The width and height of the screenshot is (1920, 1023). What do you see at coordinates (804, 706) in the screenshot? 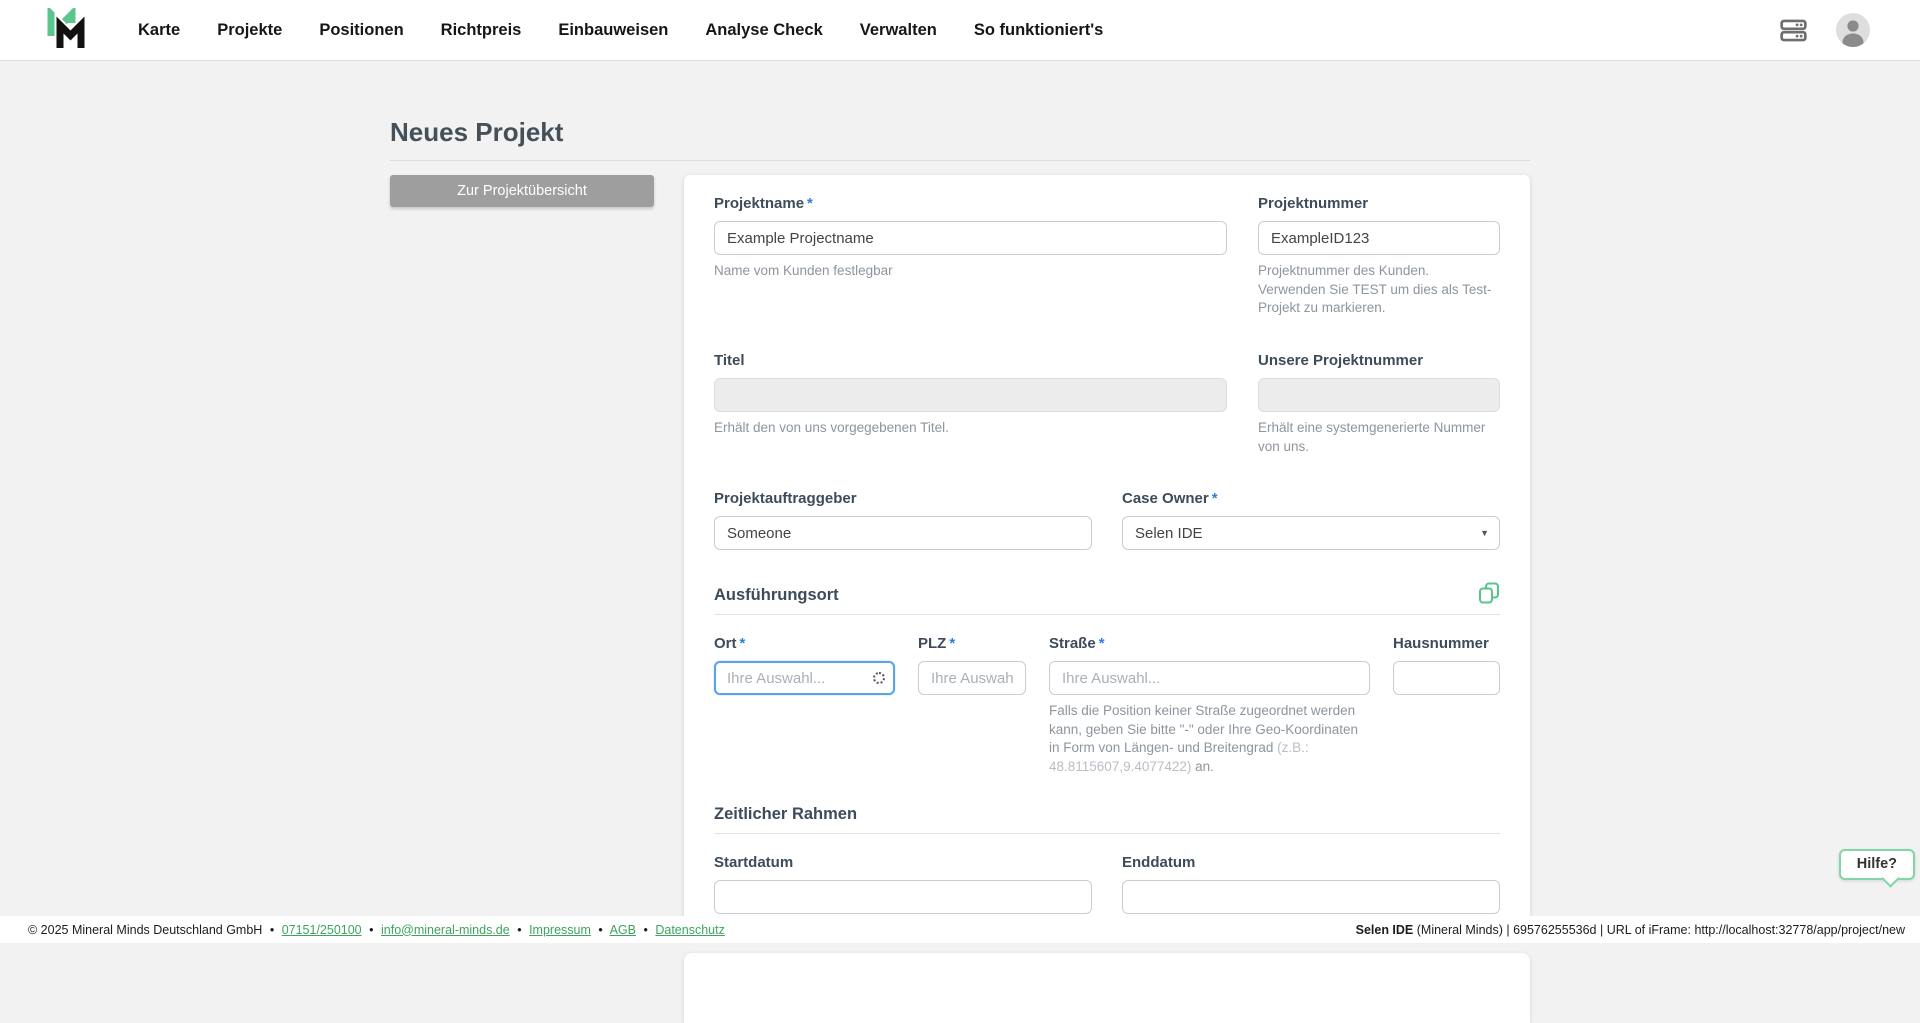
I see `field-ort: Ort *` at bounding box center [804, 706].